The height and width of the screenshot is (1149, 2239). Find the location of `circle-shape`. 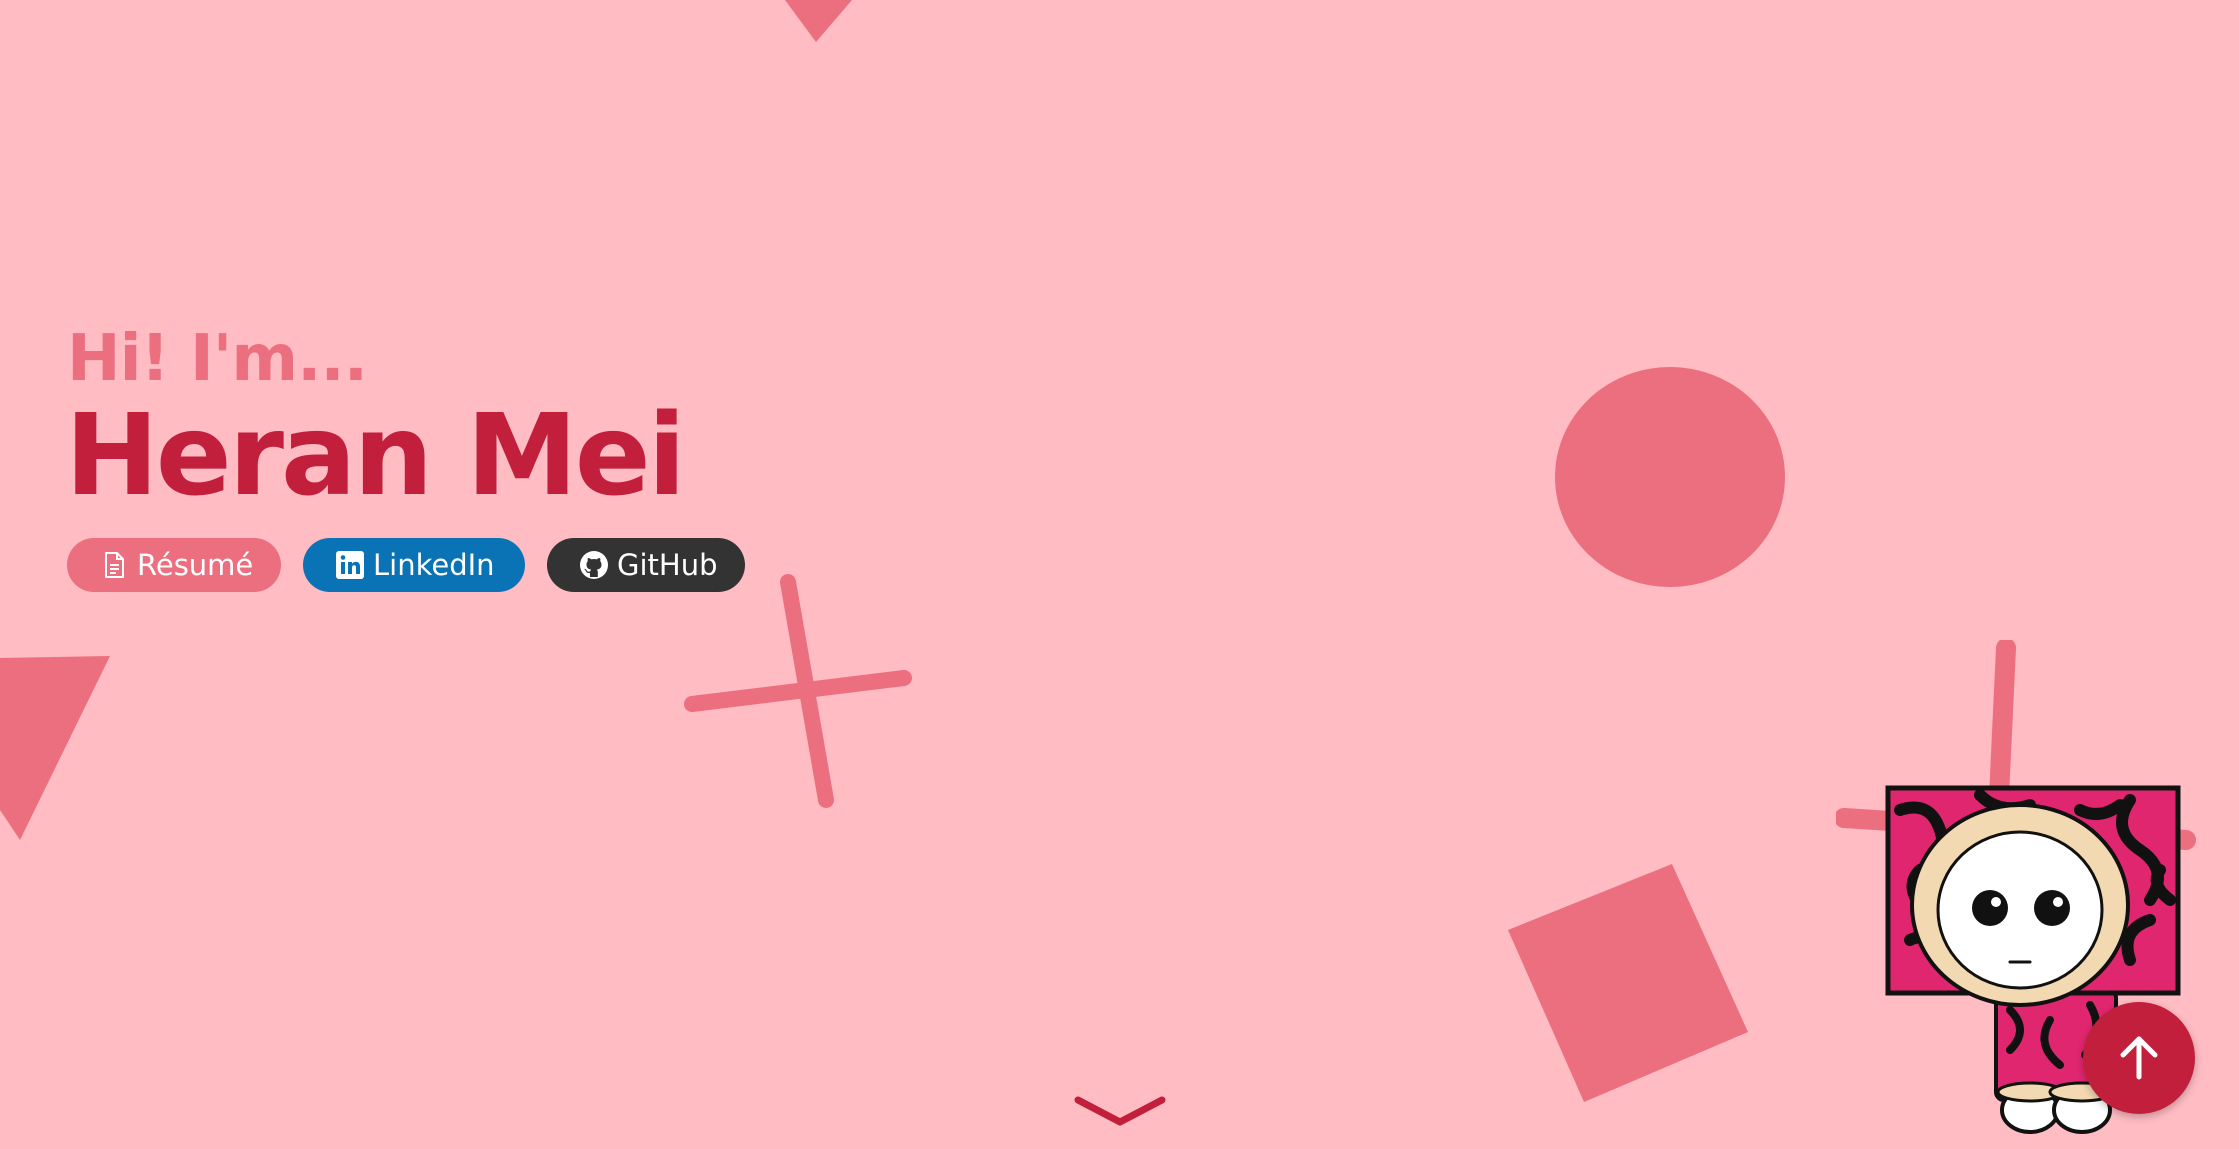

circle-shape is located at coordinates (1670, 477).